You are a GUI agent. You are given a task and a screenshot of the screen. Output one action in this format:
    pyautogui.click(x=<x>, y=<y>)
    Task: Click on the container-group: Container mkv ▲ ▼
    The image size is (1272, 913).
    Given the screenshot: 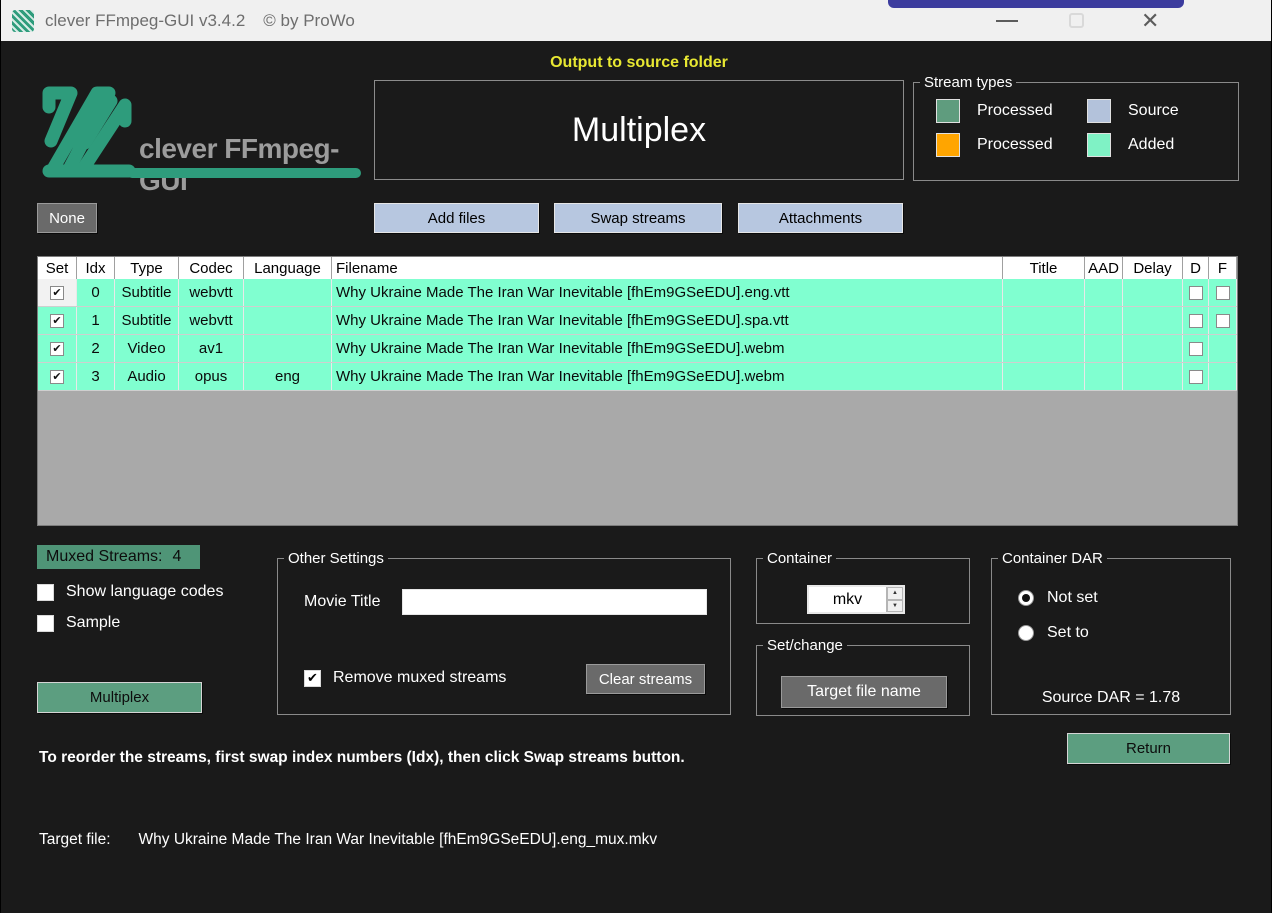 What is the action you would take?
    pyautogui.click(x=863, y=587)
    